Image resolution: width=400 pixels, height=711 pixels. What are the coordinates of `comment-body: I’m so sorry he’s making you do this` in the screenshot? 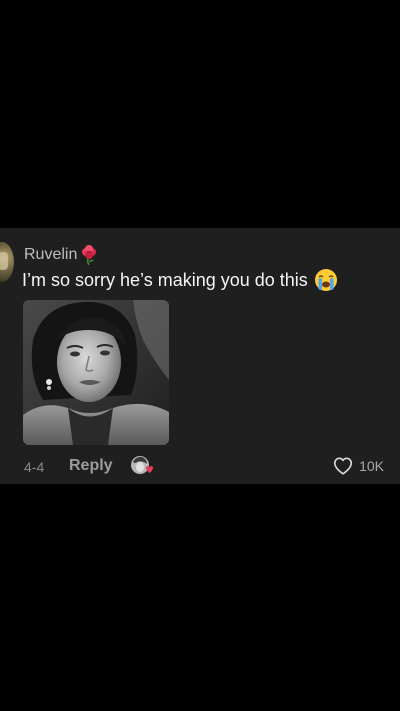 It's located at (165, 280).